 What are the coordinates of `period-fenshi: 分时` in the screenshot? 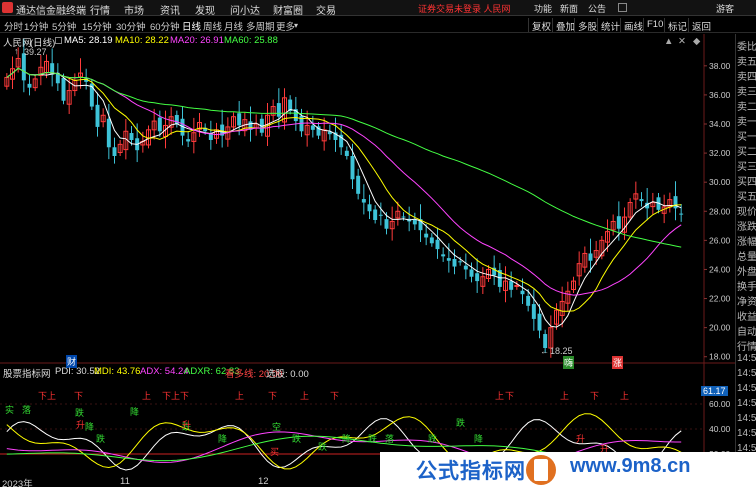 It's located at (13, 26).